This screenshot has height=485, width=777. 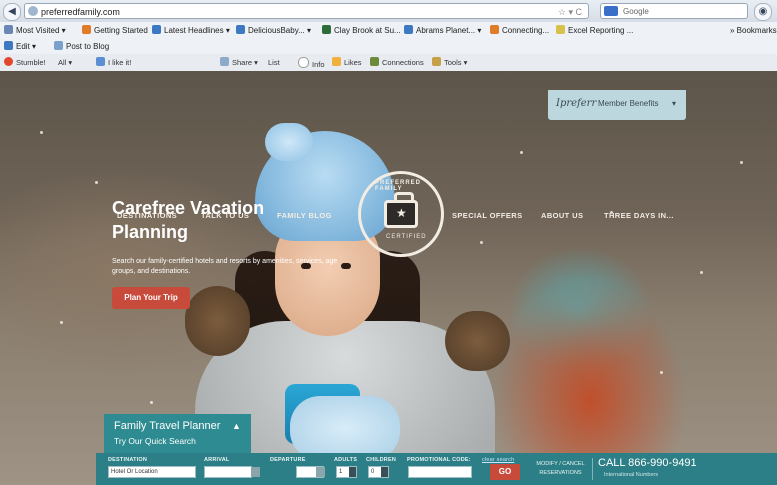 What do you see at coordinates (636, 11) in the screenshot?
I see `search-placeholder: Google` at bounding box center [636, 11].